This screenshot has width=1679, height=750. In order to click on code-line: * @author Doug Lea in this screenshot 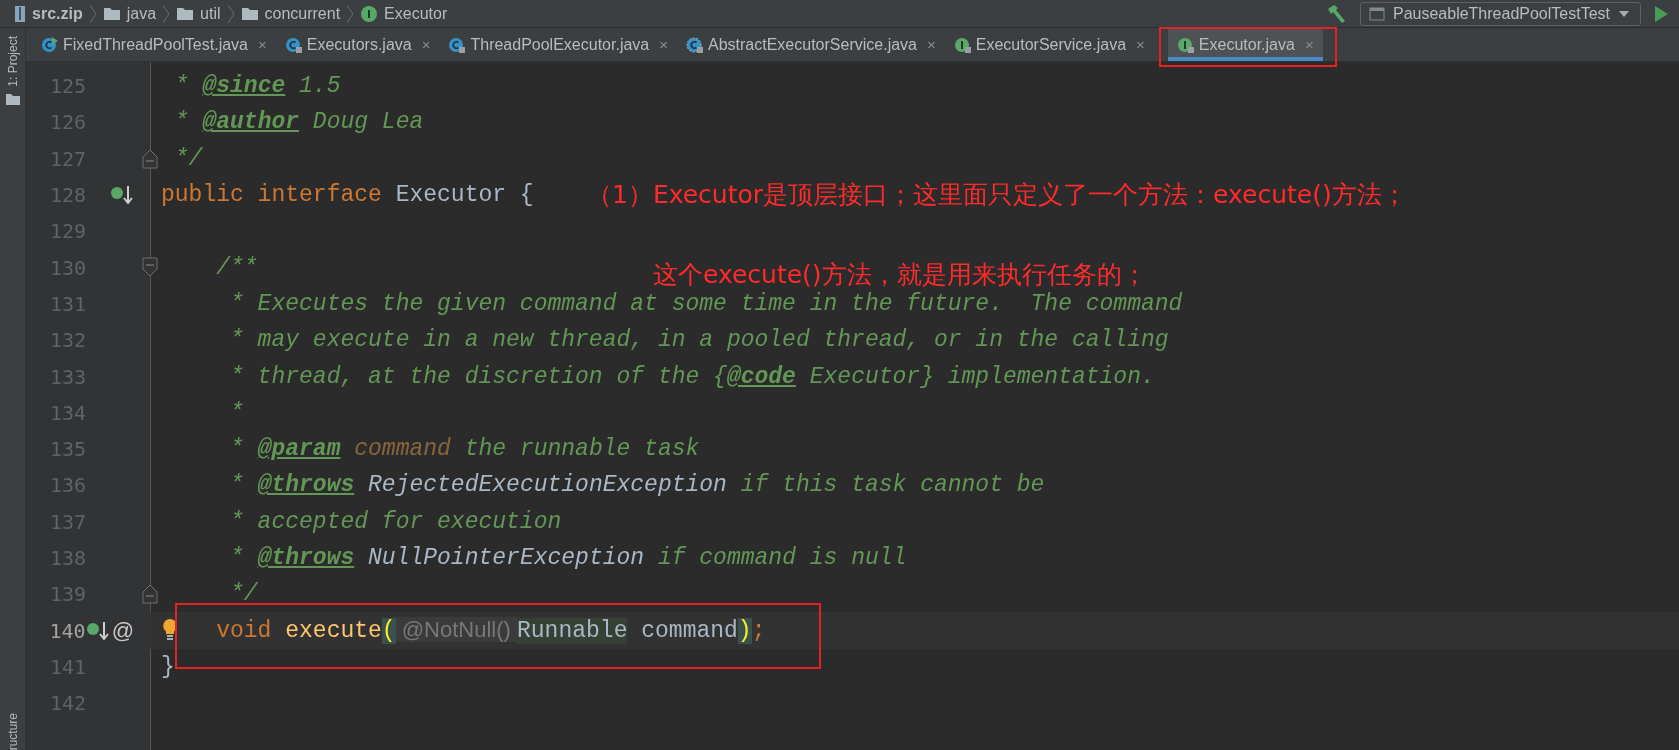, I will do `click(298, 123)`.